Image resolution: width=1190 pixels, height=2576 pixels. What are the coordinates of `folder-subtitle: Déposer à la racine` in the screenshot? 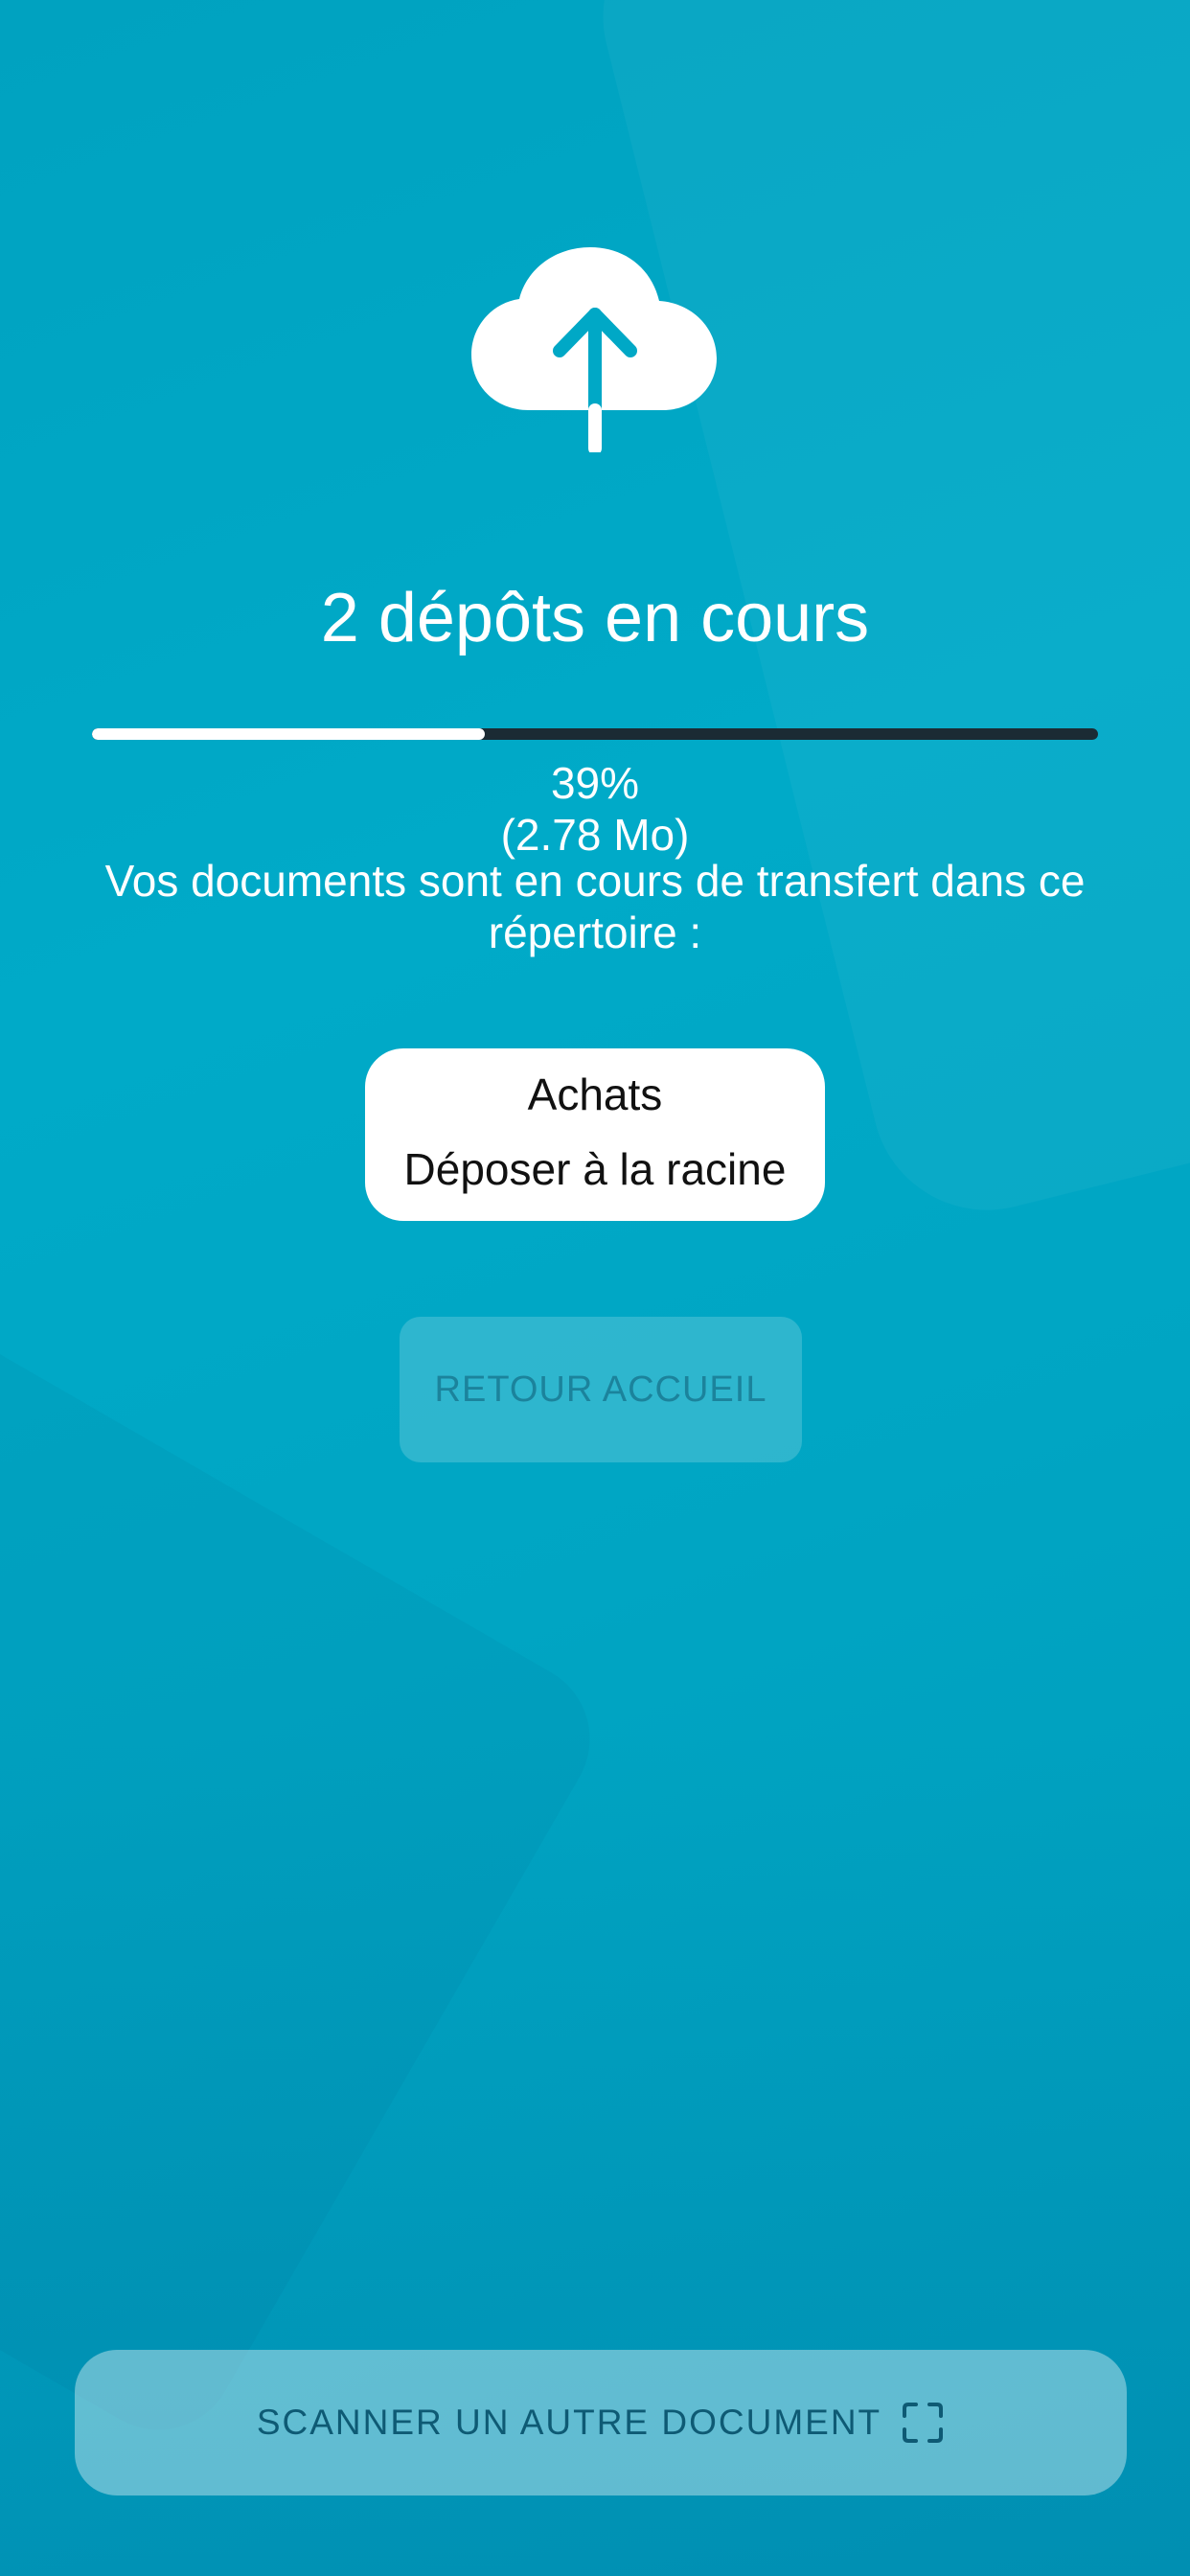 It's located at (595, 1169).